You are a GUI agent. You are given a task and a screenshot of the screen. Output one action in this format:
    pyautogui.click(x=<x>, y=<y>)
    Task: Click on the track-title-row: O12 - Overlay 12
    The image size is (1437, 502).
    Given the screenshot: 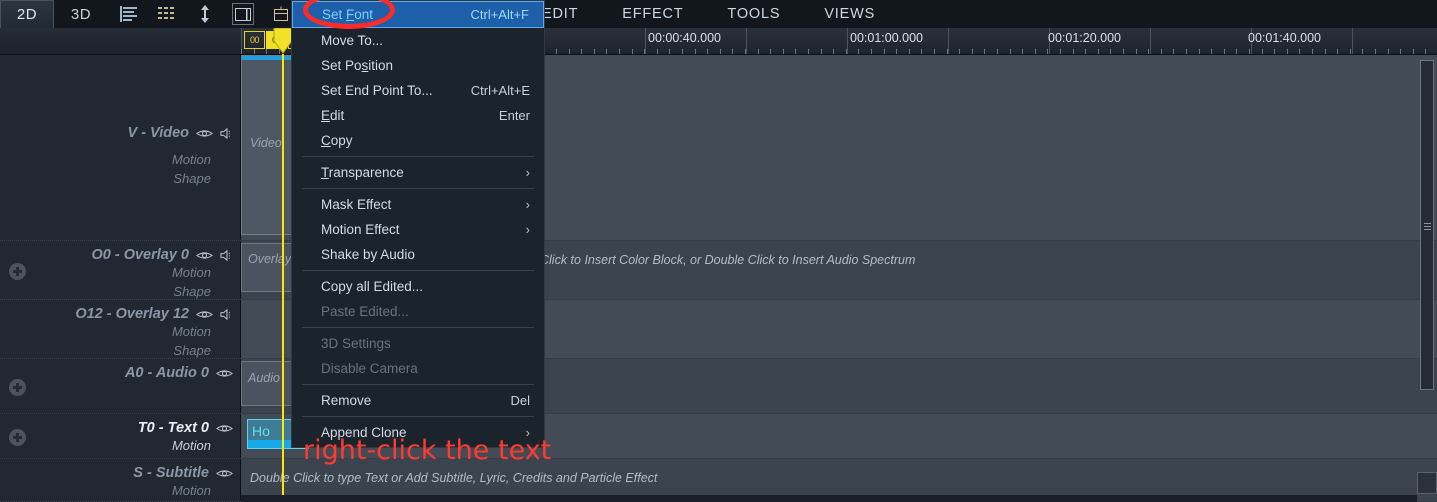 What is the action you would take?
    pyautogui.click(x=154, y=314)
    